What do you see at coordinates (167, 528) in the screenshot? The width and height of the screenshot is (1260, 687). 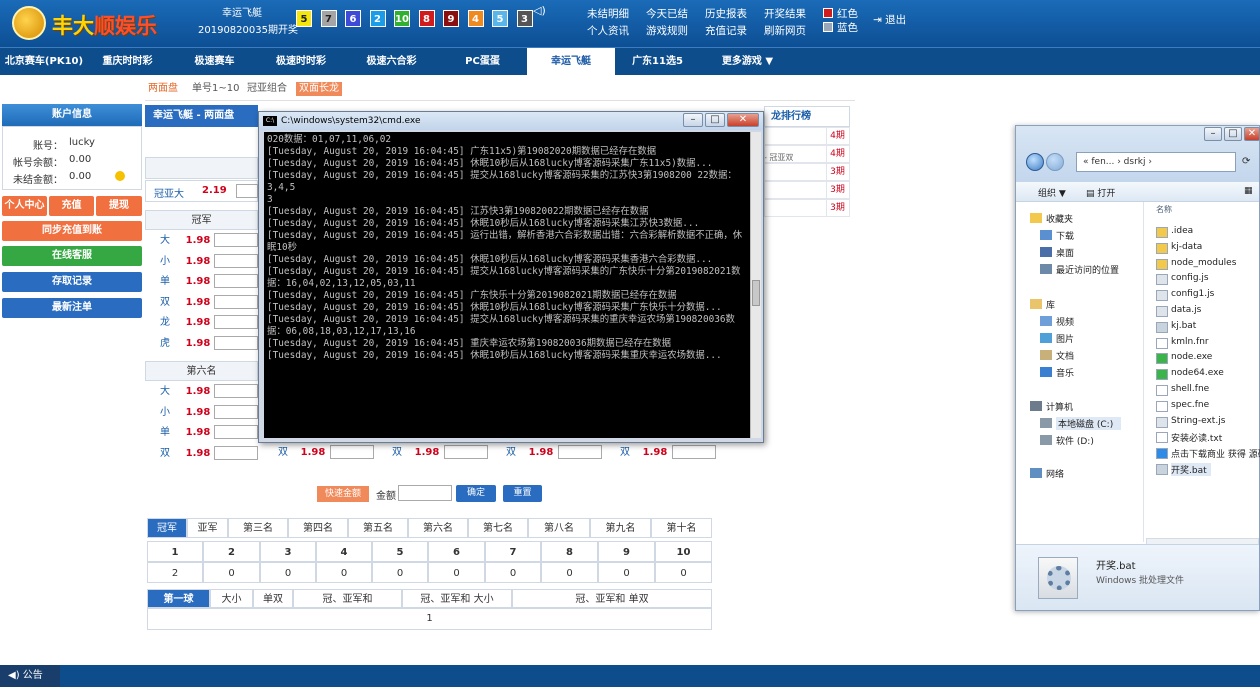 I see `rank-tab: 冠军` at bounding box center [167, 528].